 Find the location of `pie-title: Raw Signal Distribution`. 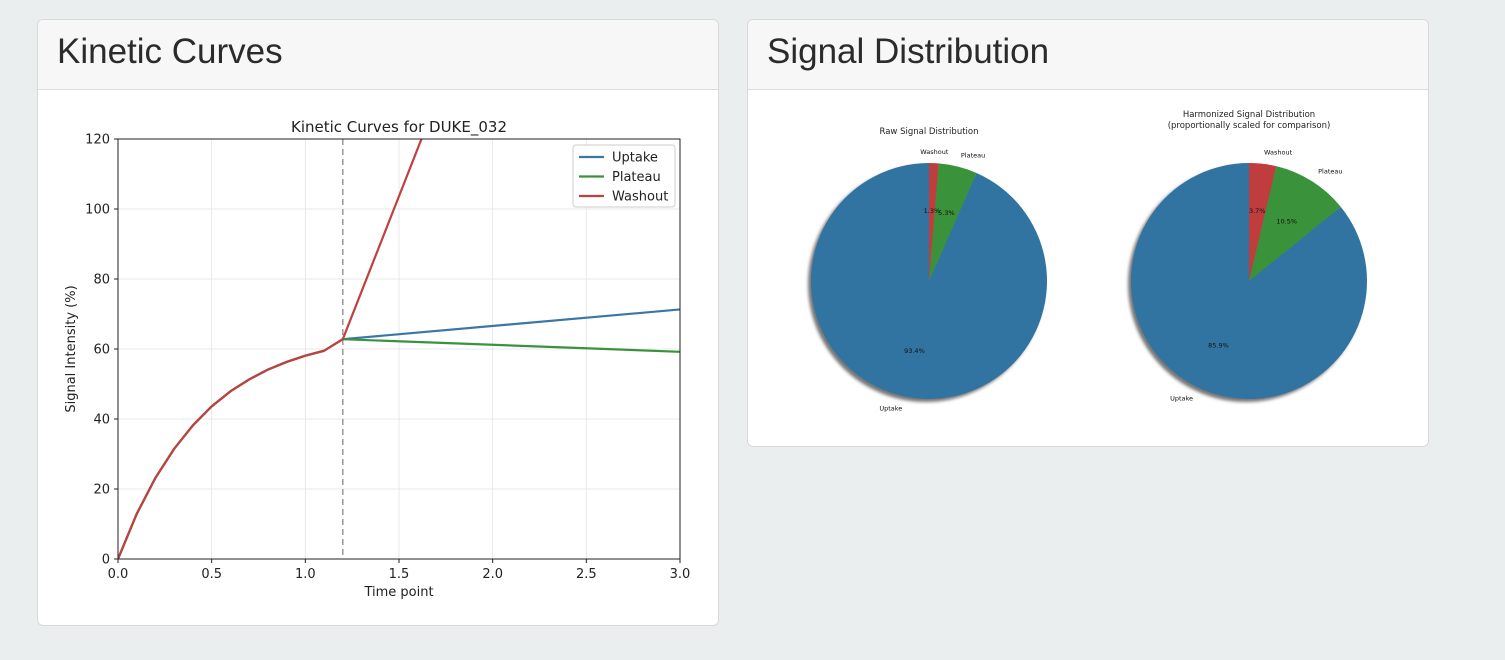

pie-title: Raw Signal Distribution is located at coordinates (929, 132).